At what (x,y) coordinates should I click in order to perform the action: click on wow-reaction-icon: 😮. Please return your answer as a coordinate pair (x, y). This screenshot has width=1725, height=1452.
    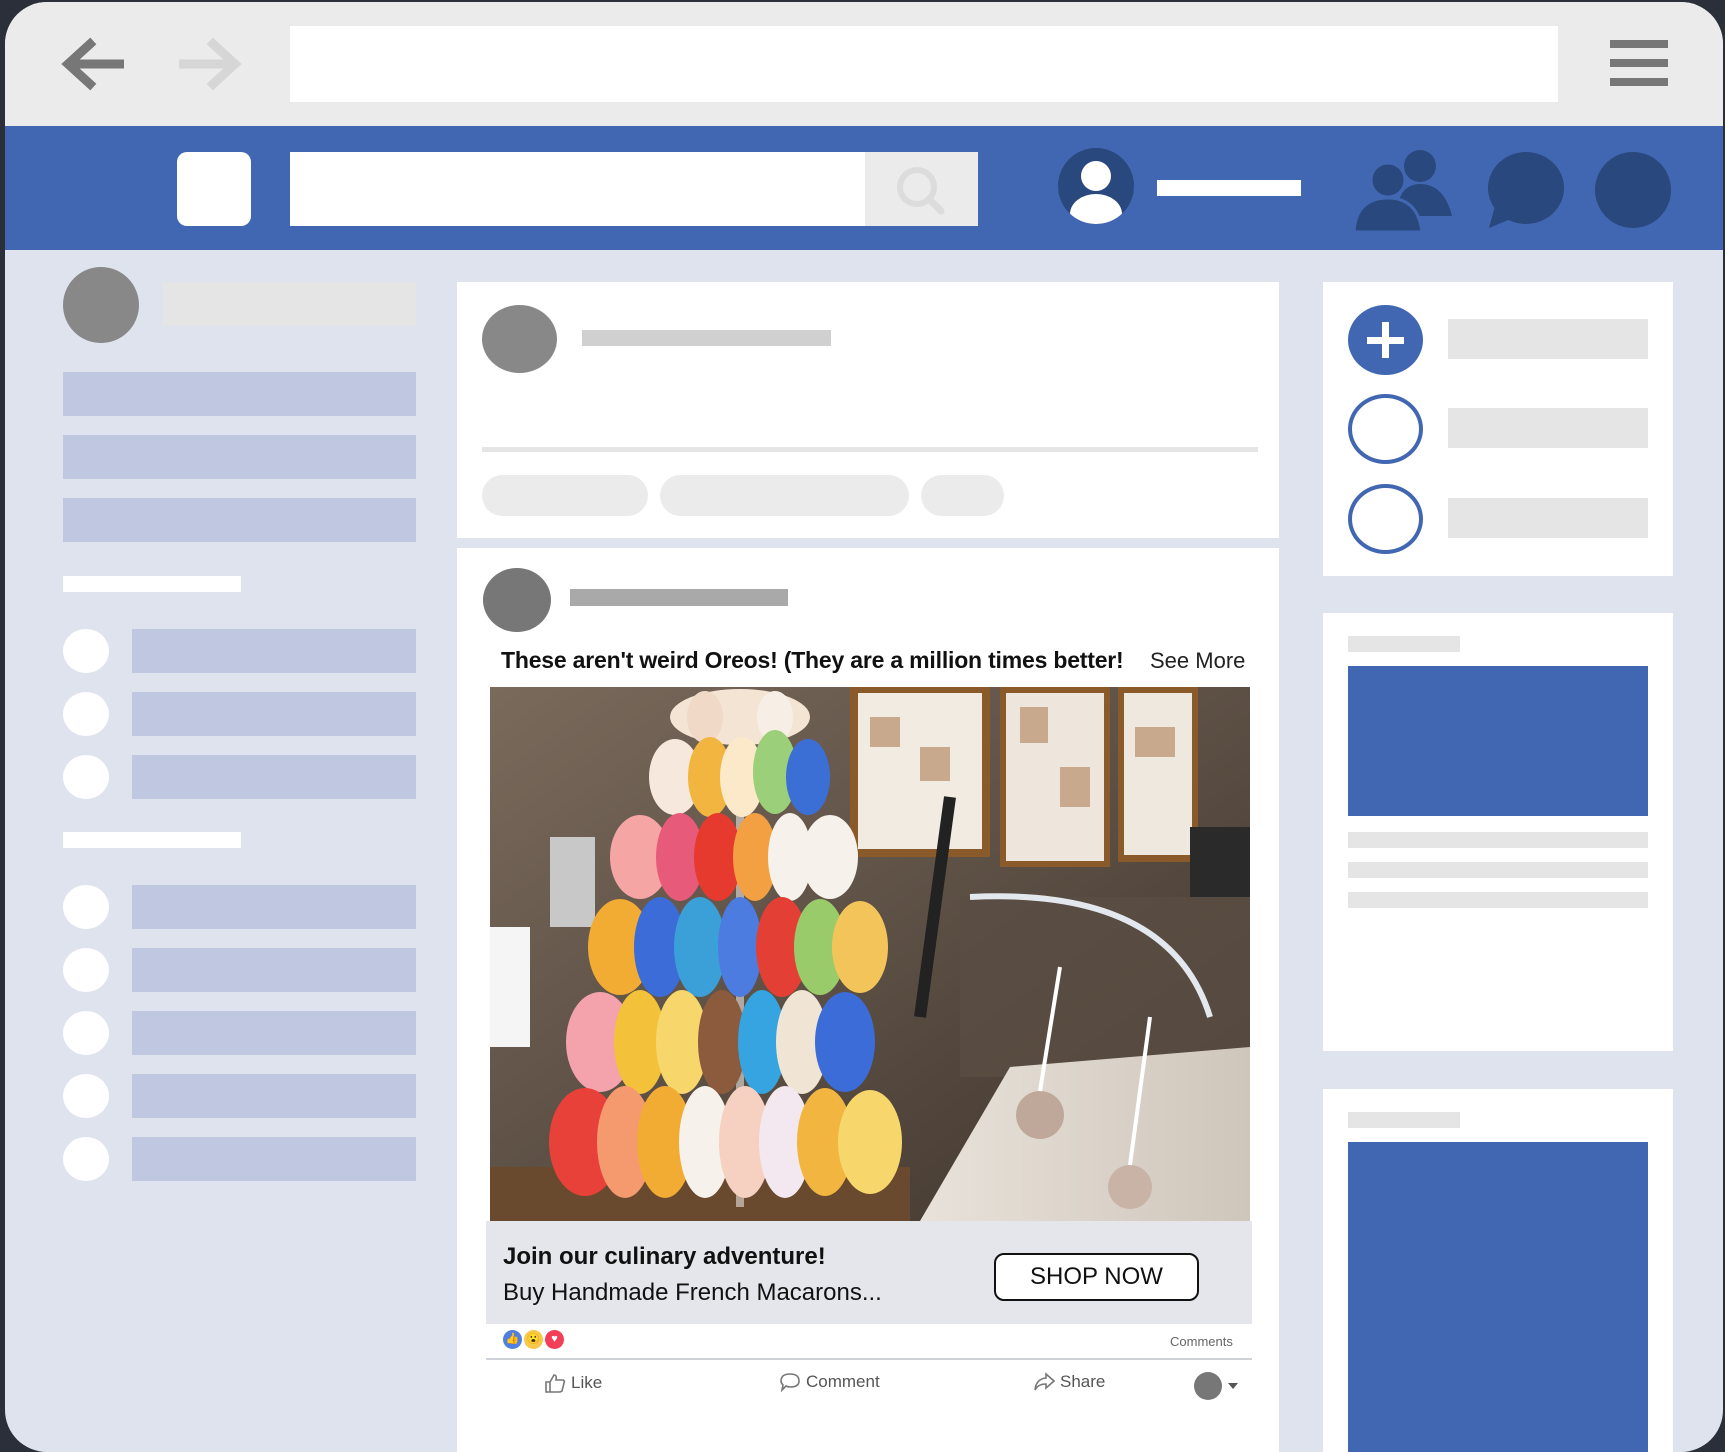
    Looking at the image, I should click on (533, 1339).